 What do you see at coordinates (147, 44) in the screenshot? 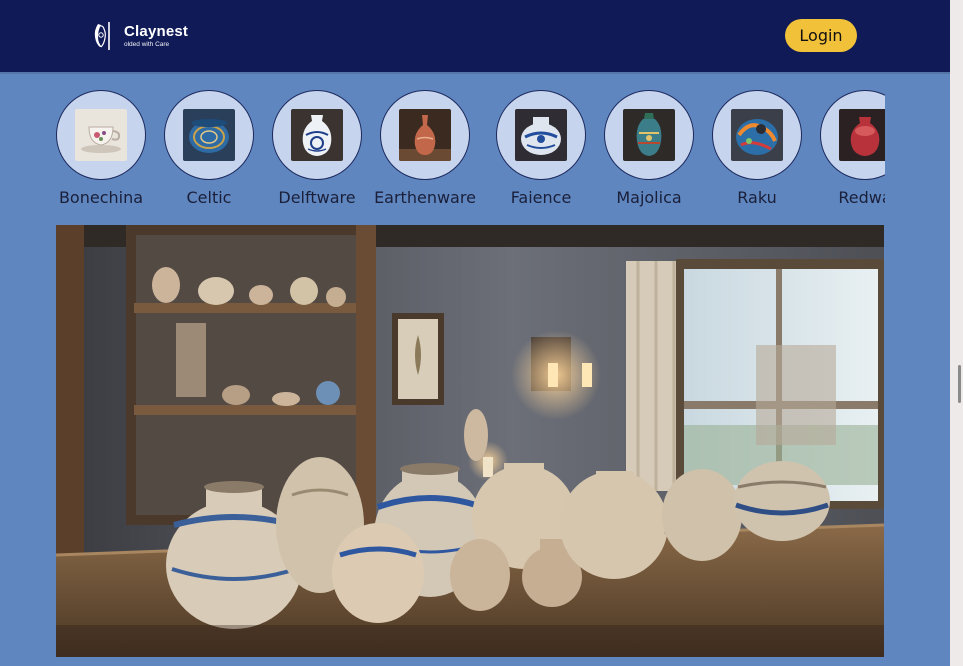
I see `brand-tagline: olded with Care` at bounding box center [147, 44].